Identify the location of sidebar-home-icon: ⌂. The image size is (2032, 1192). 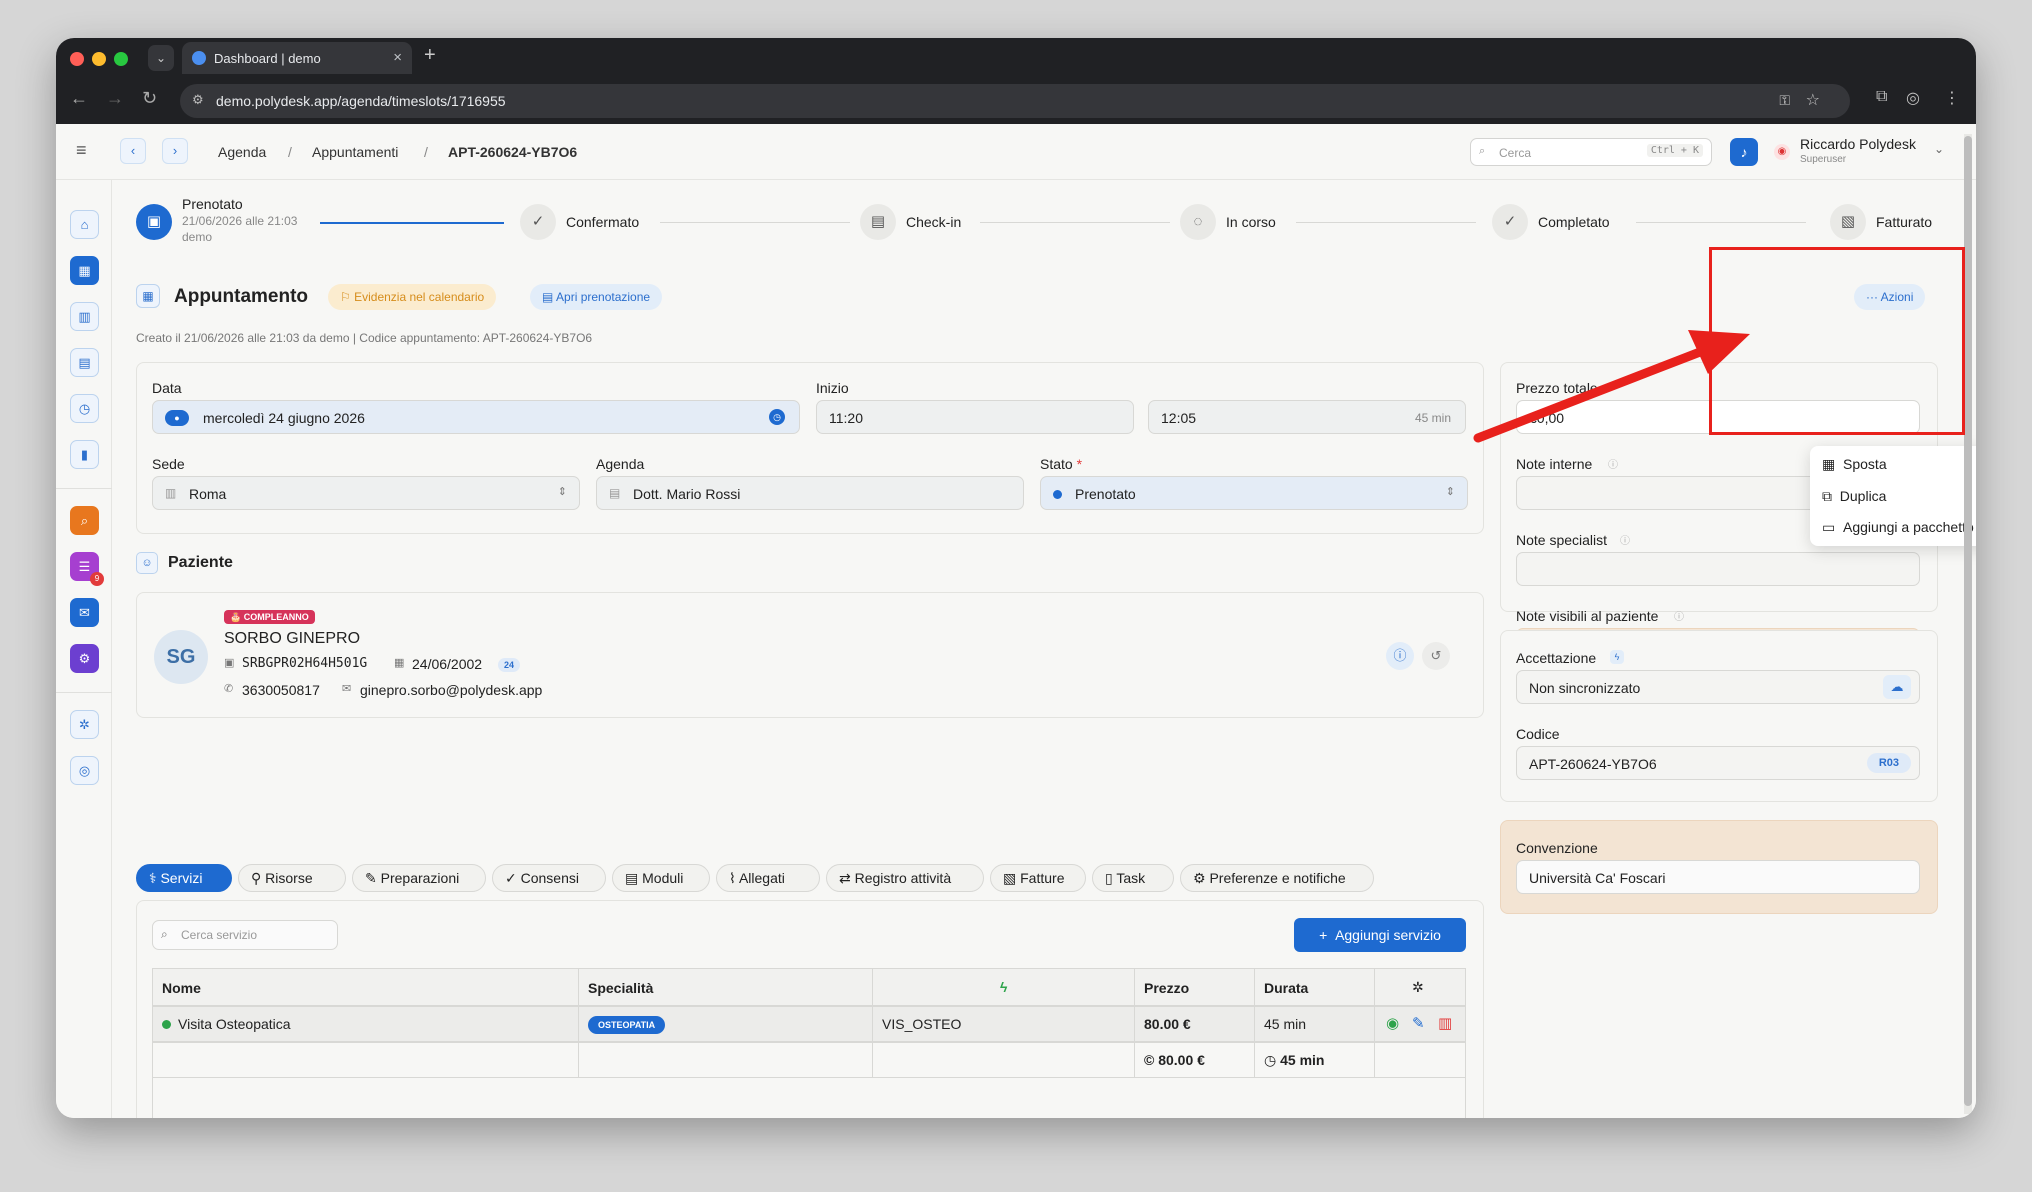
(84, 224).